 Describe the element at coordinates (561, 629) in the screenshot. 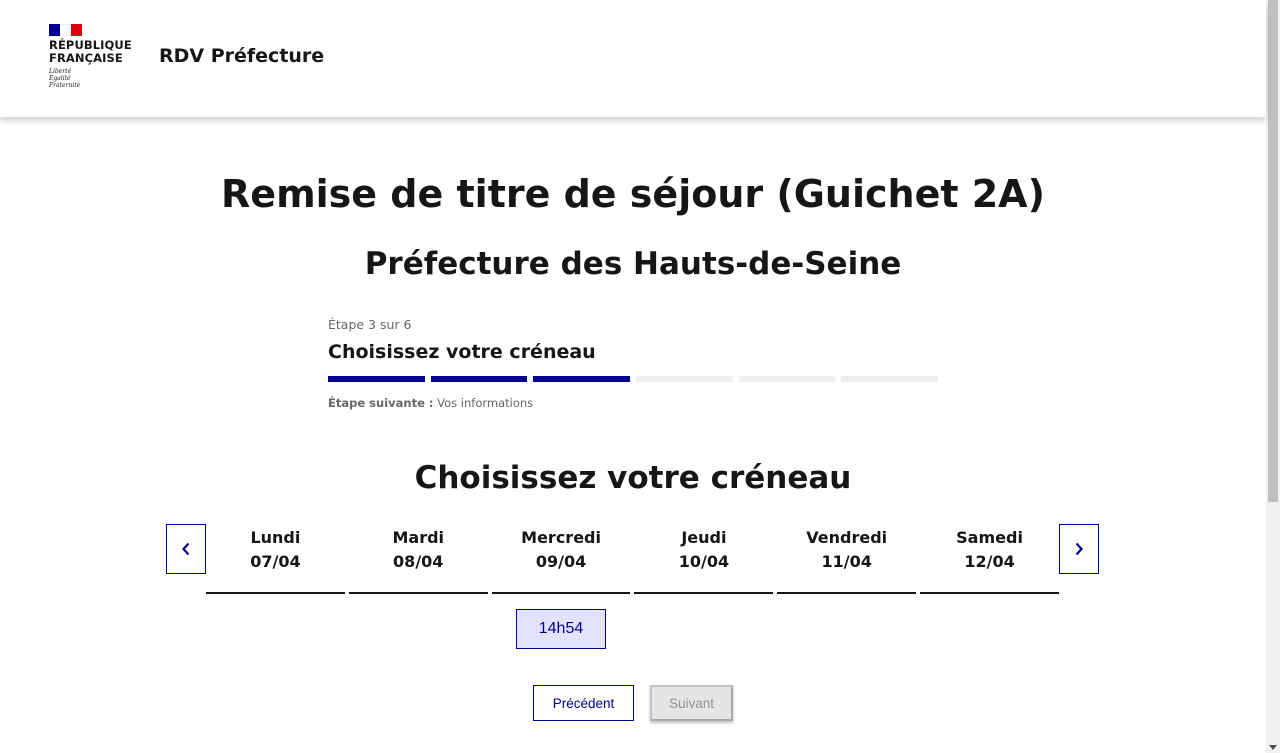

I see `time-slot-button: 14h54` at that location.